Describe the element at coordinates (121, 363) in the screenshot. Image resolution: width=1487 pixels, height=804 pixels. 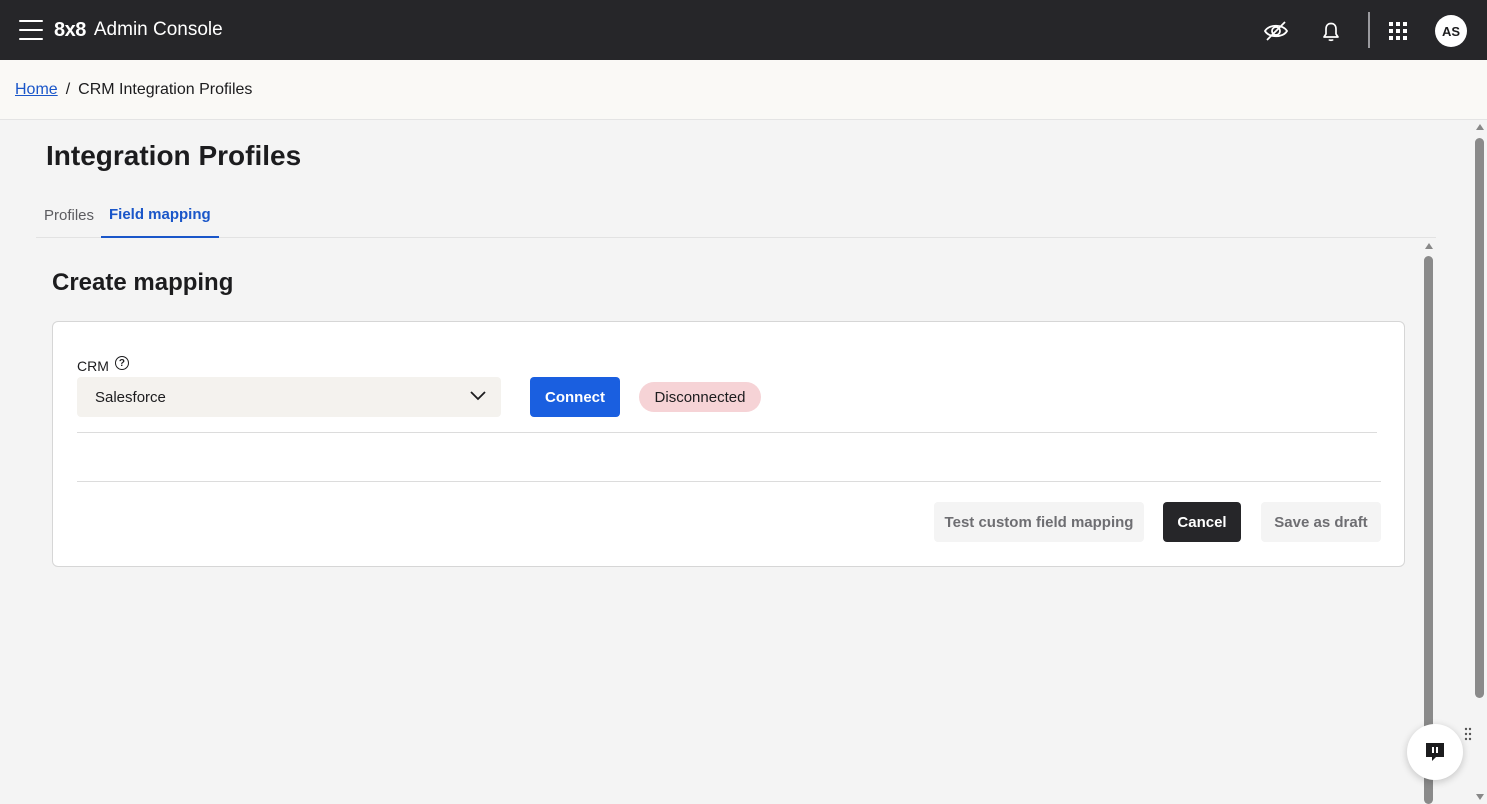
I see `help-circle-icon: ?` at that location.